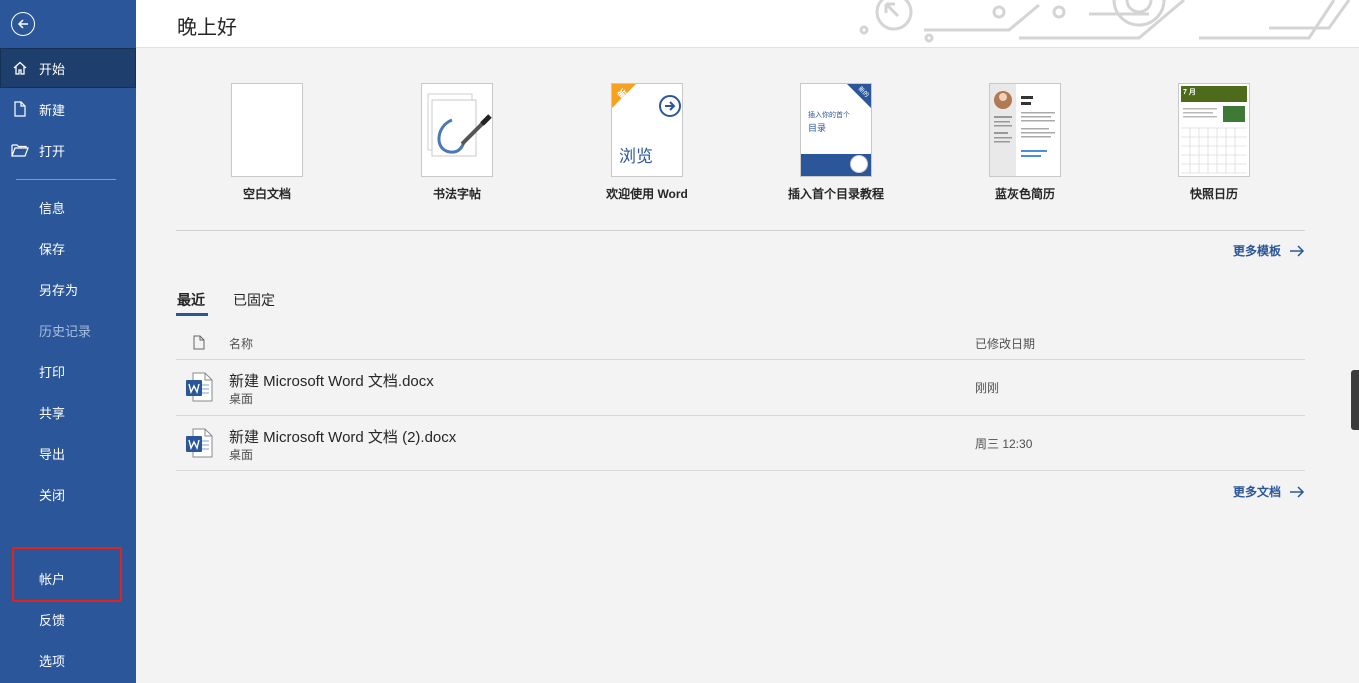  I want to click on more-templates-label: 更多模板, so click(1256, 251).